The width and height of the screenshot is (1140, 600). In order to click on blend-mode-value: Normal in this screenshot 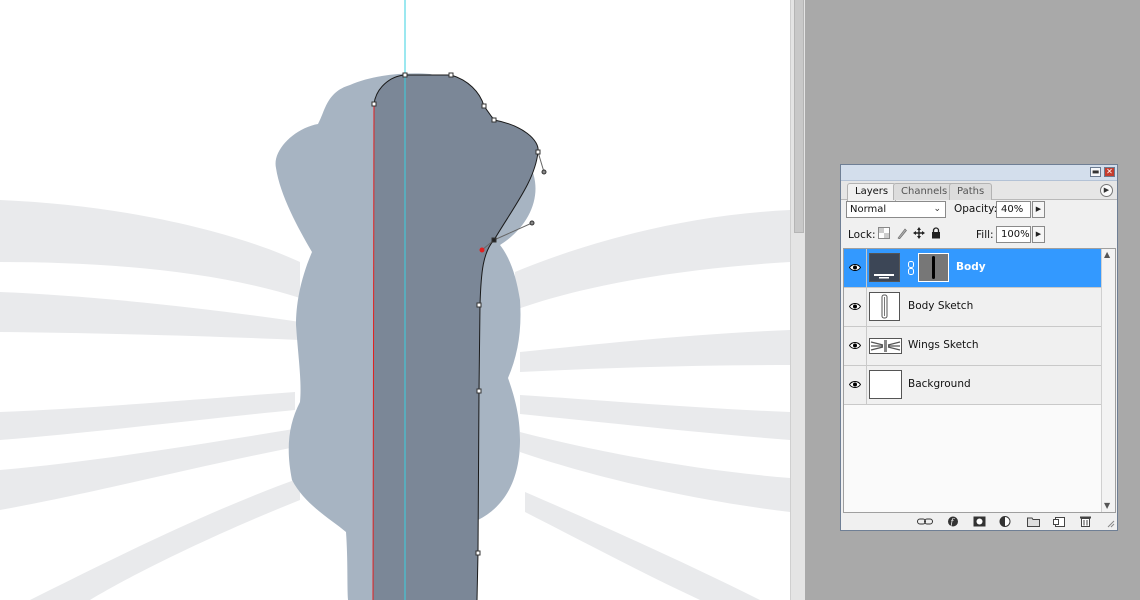, I will do `click(868, 209)`.